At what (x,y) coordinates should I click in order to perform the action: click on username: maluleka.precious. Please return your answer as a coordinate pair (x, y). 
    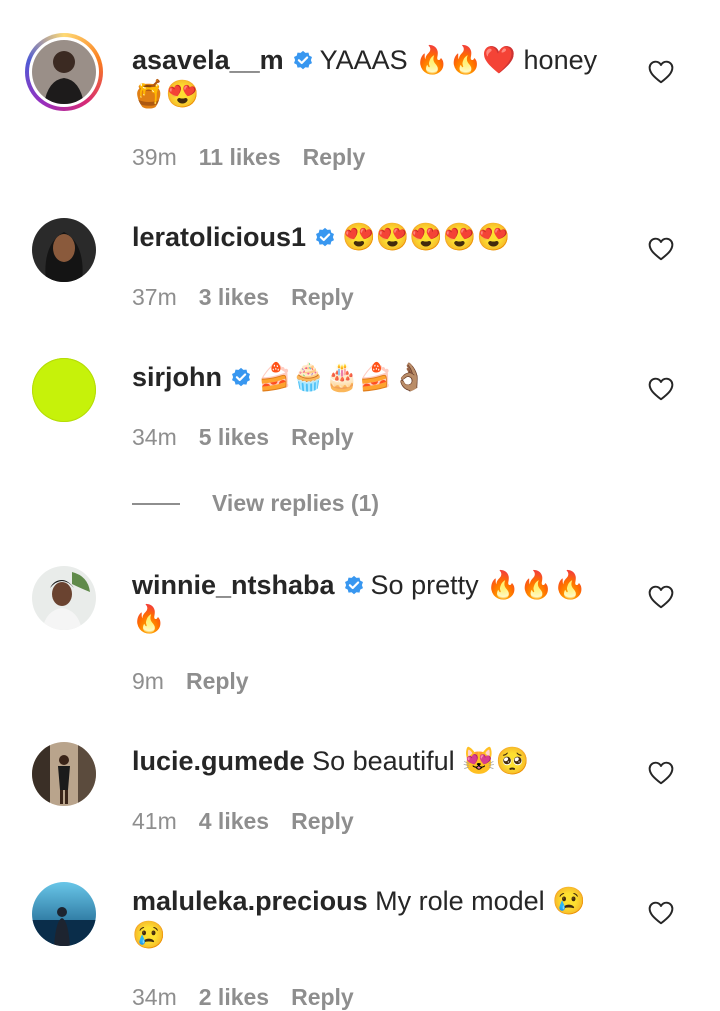
    Looking at the image, I should click on (250, 901).